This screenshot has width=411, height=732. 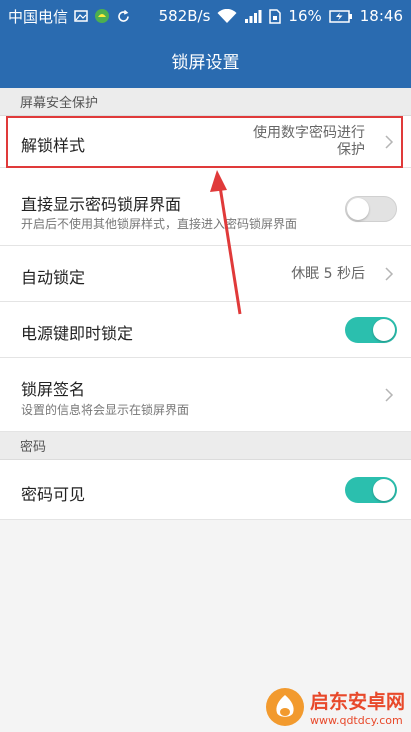 What do you see at coordinates (284, 707) in the screenshot?
I see `watermark-logo-icon` at bounding box center [284, 707].